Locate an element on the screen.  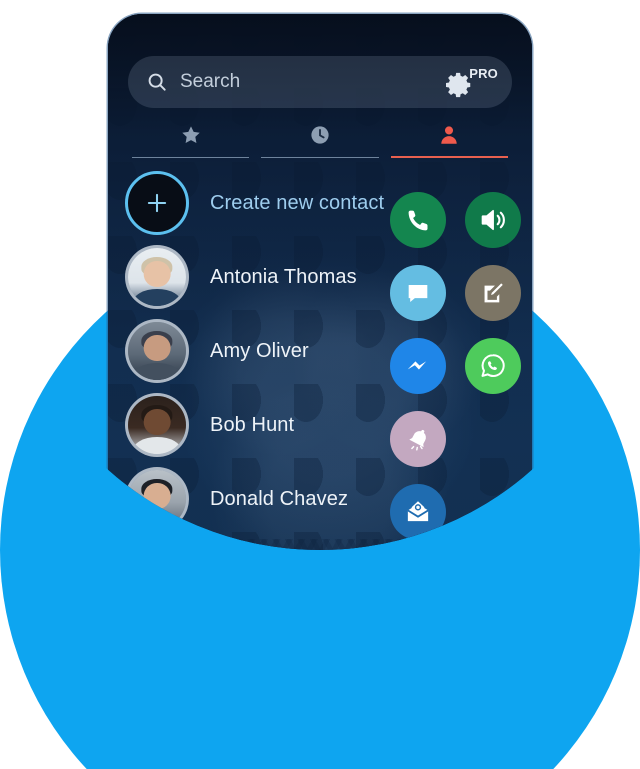
search-bar: PRO is located at coordinates (320, 82).